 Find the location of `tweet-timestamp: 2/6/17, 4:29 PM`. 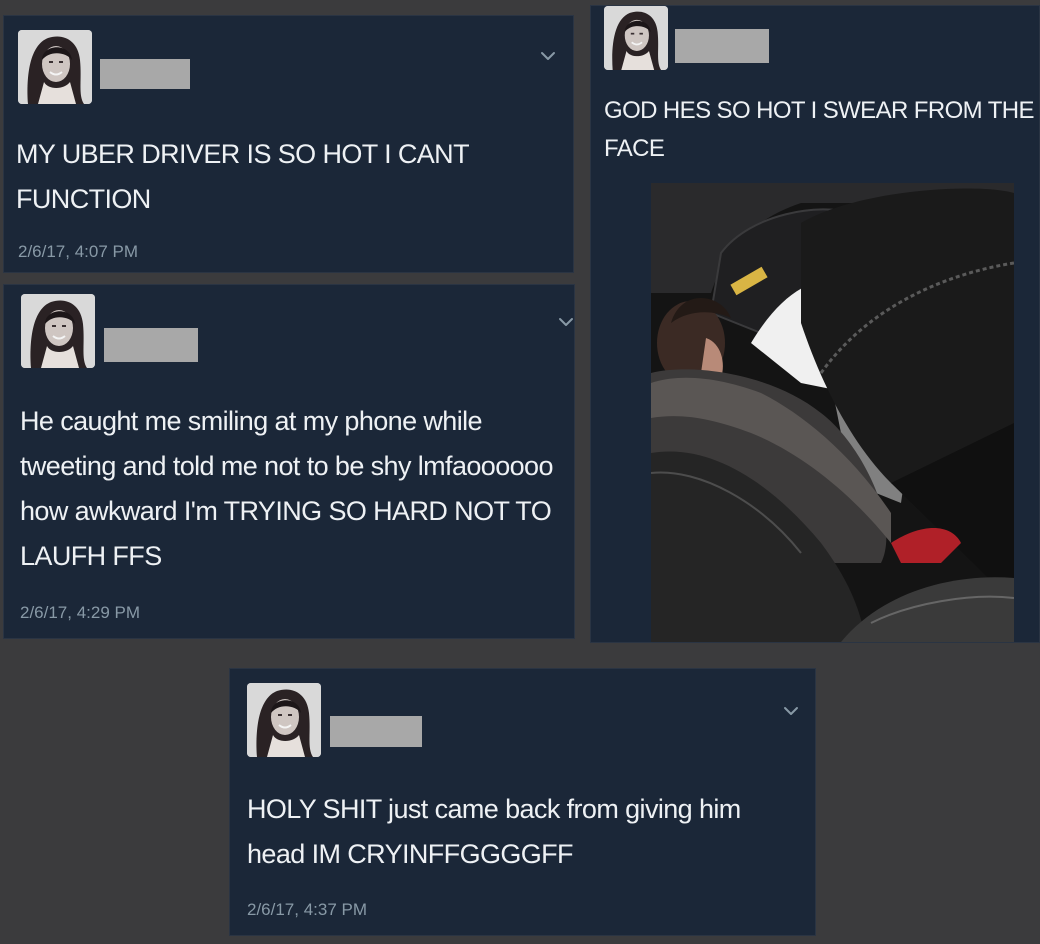

tweet-timestamp: 2/6/17, 4:29 PM is located at coordinates (80, 613).